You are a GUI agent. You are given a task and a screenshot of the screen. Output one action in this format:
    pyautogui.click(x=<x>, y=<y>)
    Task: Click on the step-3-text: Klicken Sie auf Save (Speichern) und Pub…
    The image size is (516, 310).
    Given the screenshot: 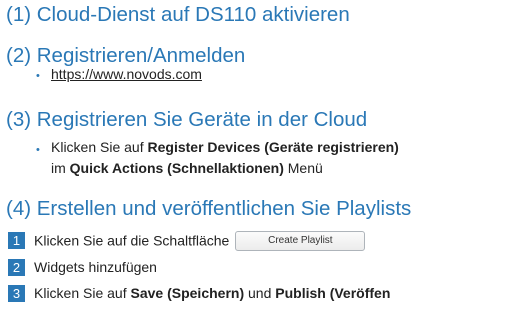 What is the action you would take?
    pyautogui.click(x=212, y=293)
    